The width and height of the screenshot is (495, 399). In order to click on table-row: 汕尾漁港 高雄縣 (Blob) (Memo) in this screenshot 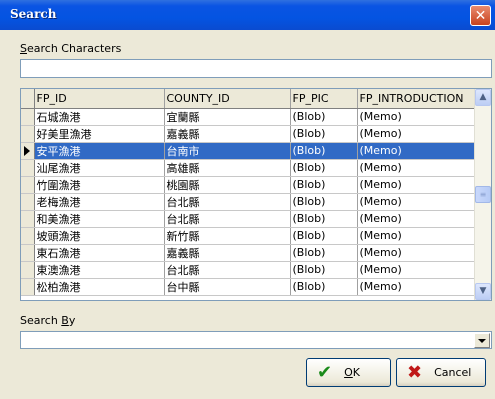, I will do `click(248, 168)`.